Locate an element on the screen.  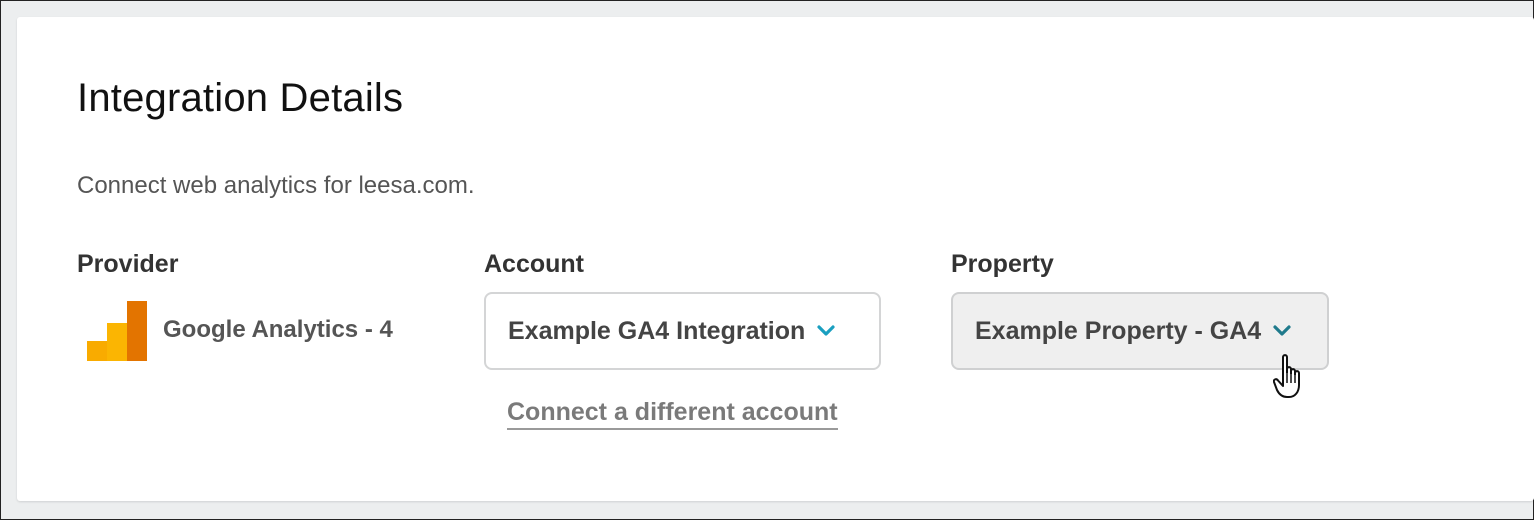
connect-different-account-link: Connect a different account is located at coordinates (672, 413).